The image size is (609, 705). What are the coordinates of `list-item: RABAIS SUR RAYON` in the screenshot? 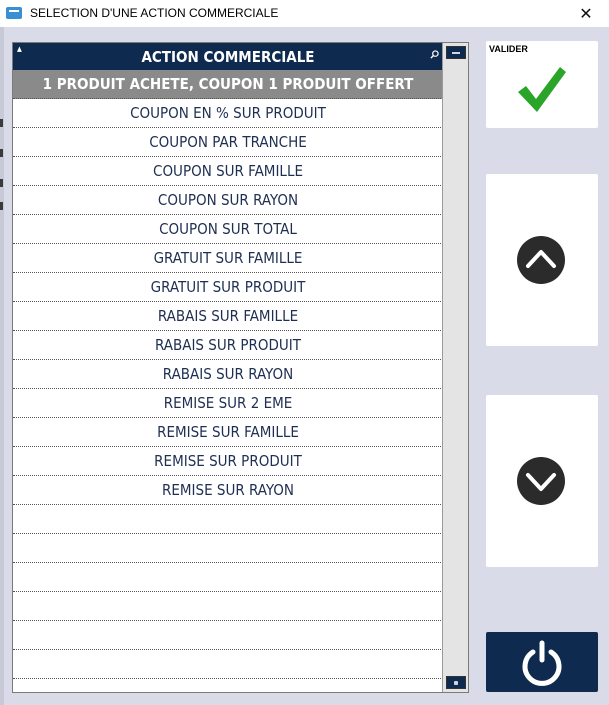 It's located at (228, 374).